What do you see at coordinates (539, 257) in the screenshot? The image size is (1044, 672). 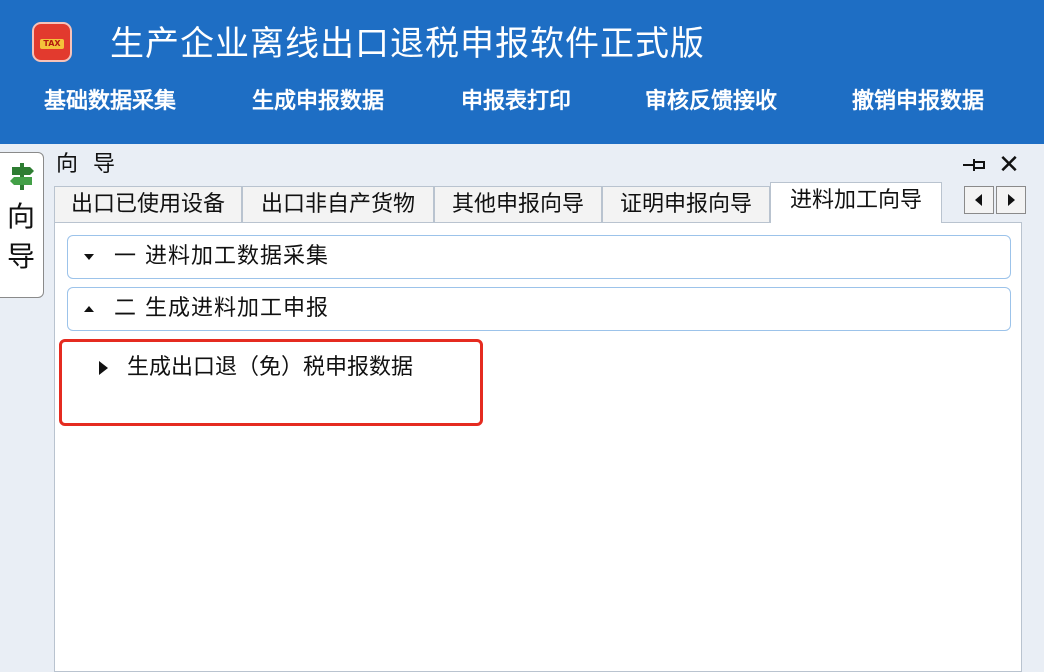 I see `section-processing-data-collection: 一 进料加工数据采集` at bounding box center [539, 257].